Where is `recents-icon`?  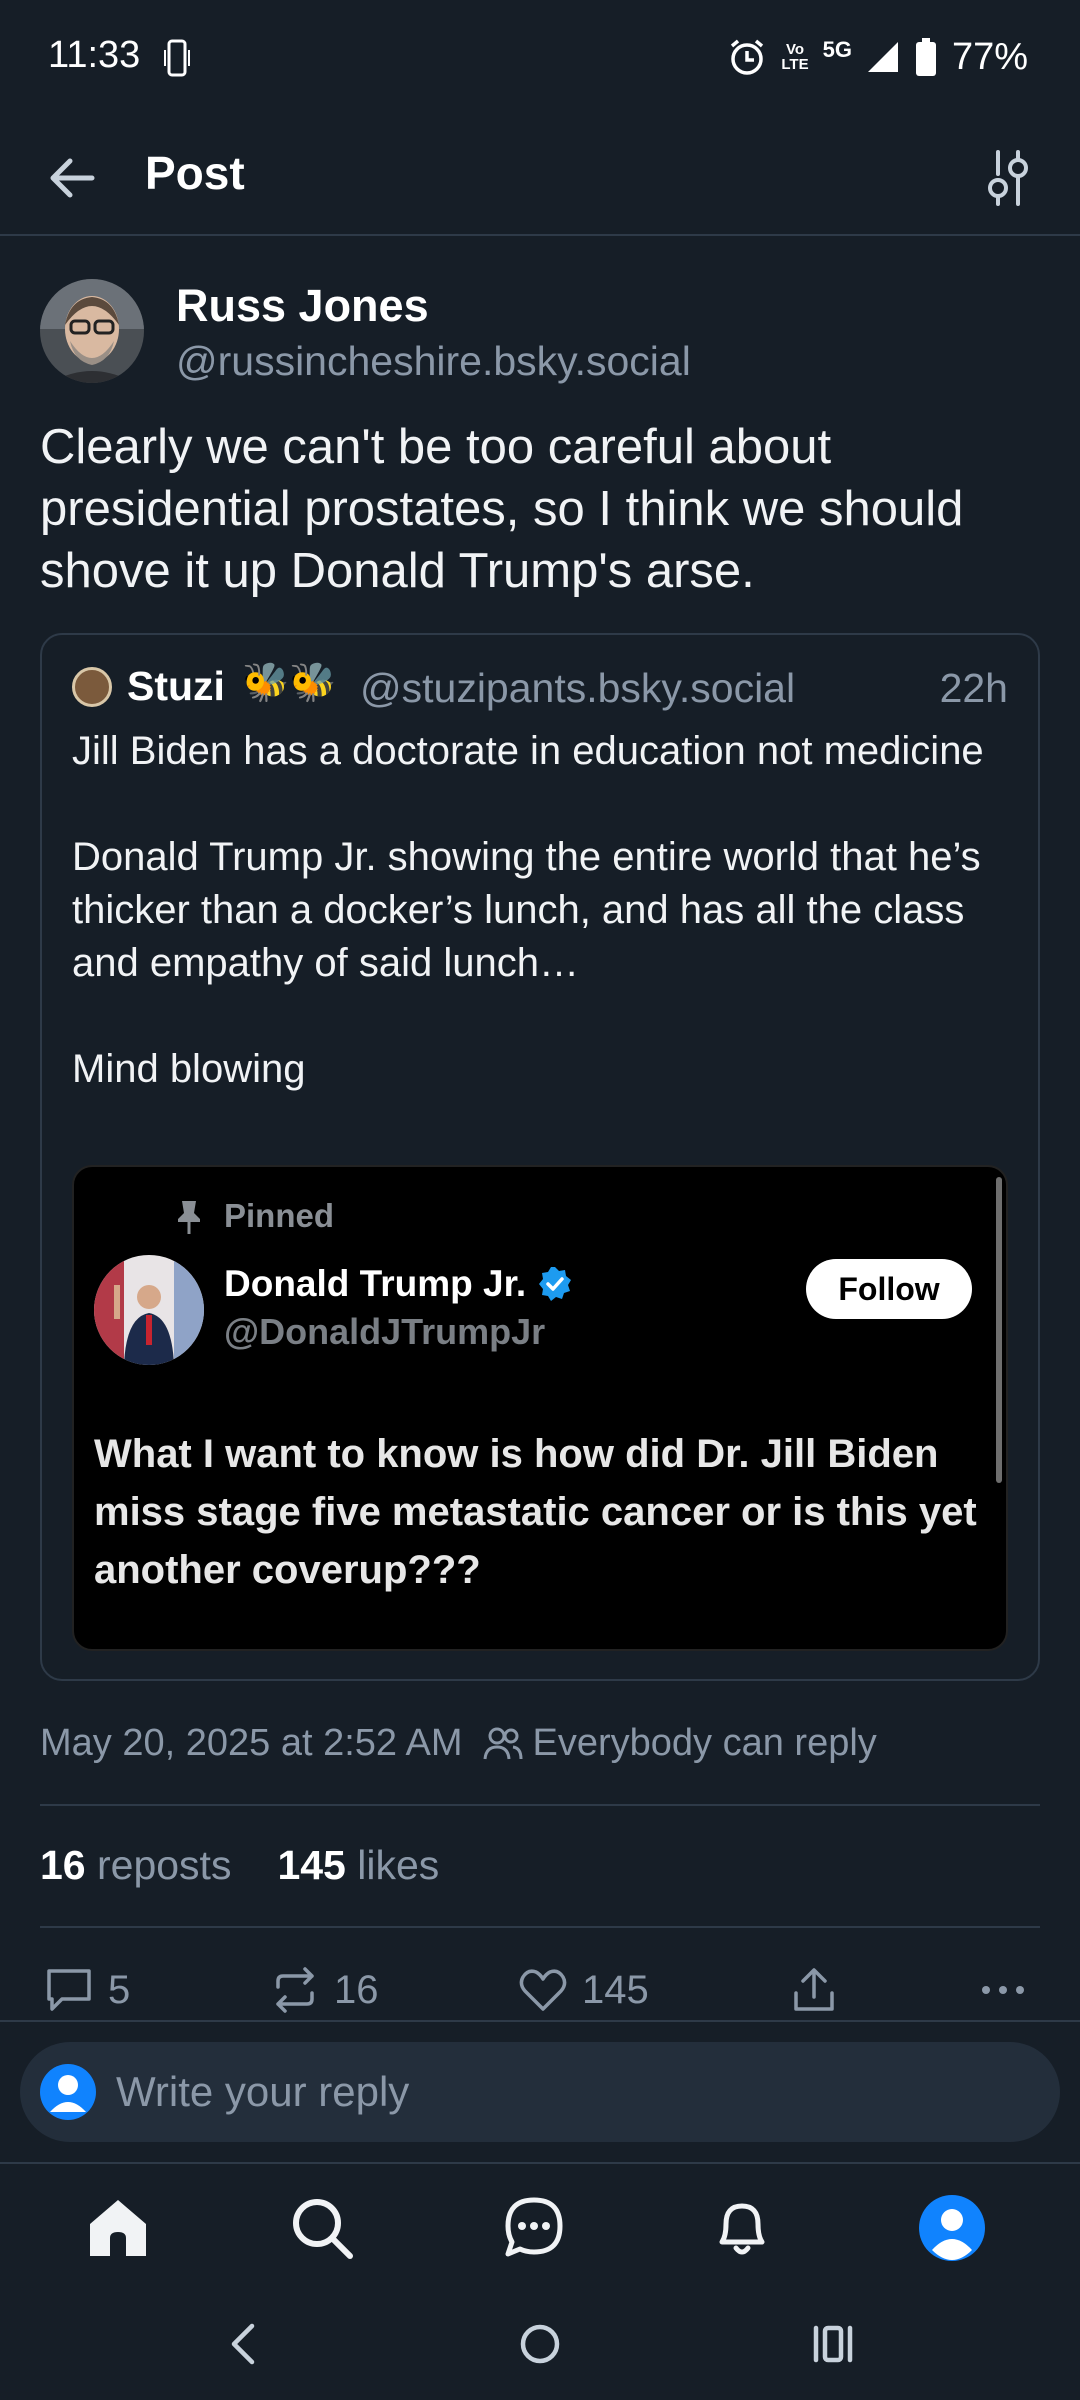
recents-icon is located at coordinates (833, 2344).